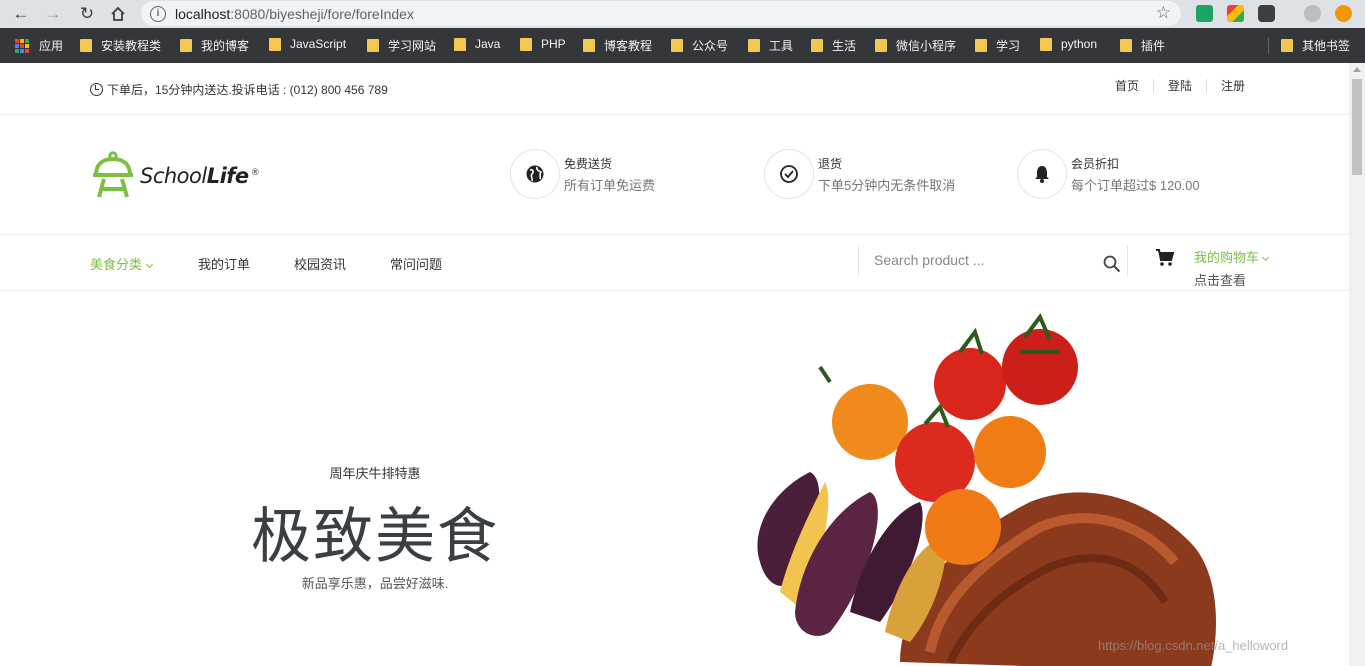  What do you see at coordinates (699, 45) in the screenshot?
I see `bookmark-folder: 公众号` at bounding box center [699, 45].